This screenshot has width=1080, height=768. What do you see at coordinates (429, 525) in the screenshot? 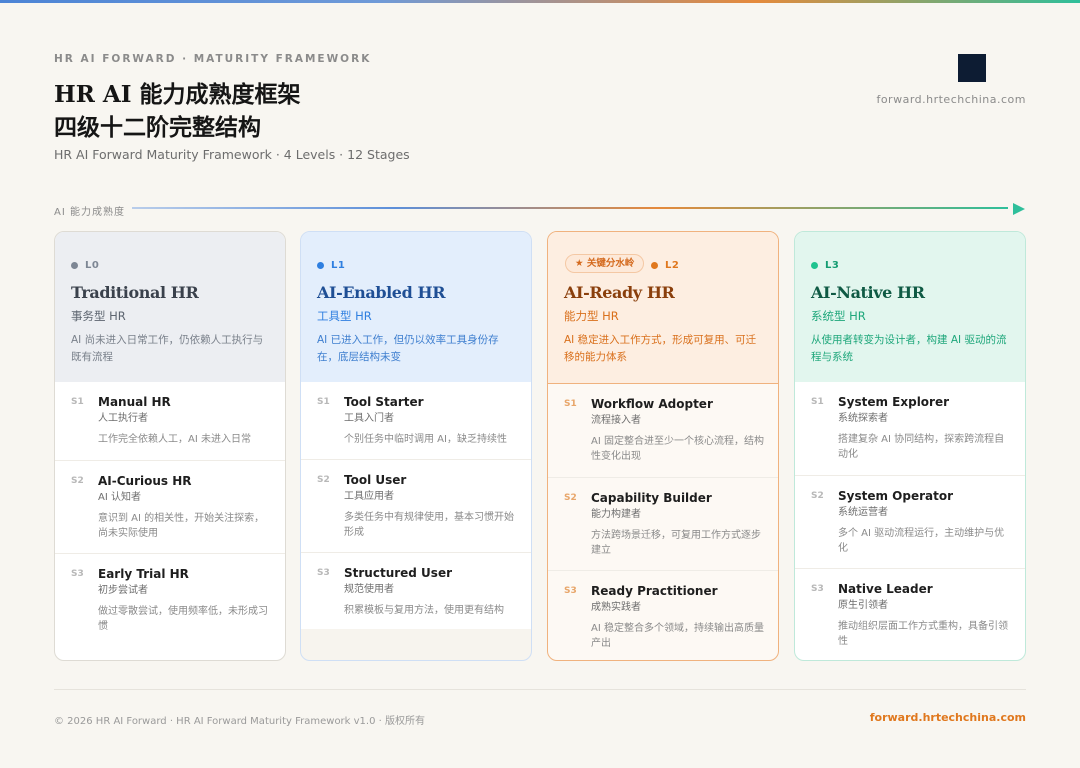
I see `stage-description: 多类任务中有规律使用，基本习惯开始形成` at bounding box center [429, 525].